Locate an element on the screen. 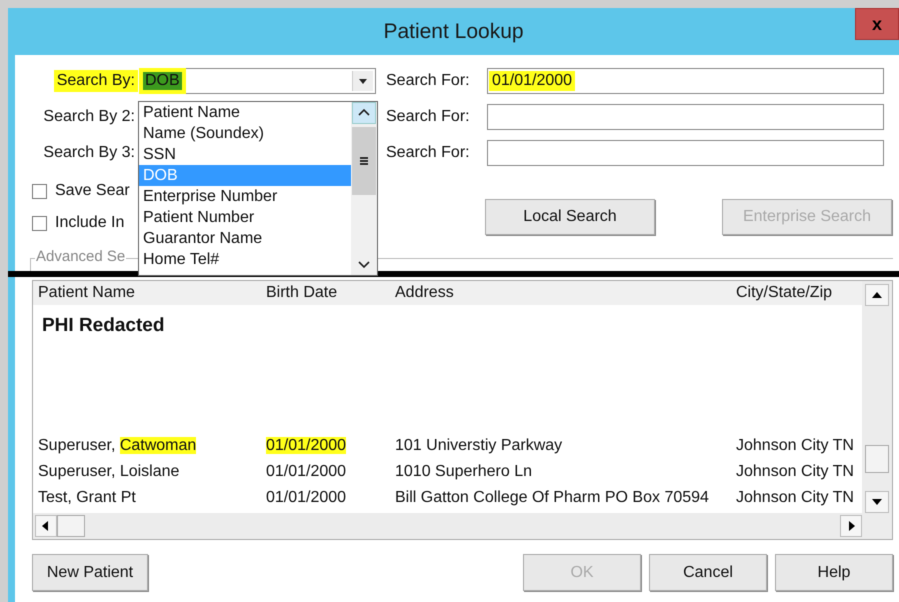  address-cell-text: 1010 Superhero Ln is located at coordinates (463, 472).